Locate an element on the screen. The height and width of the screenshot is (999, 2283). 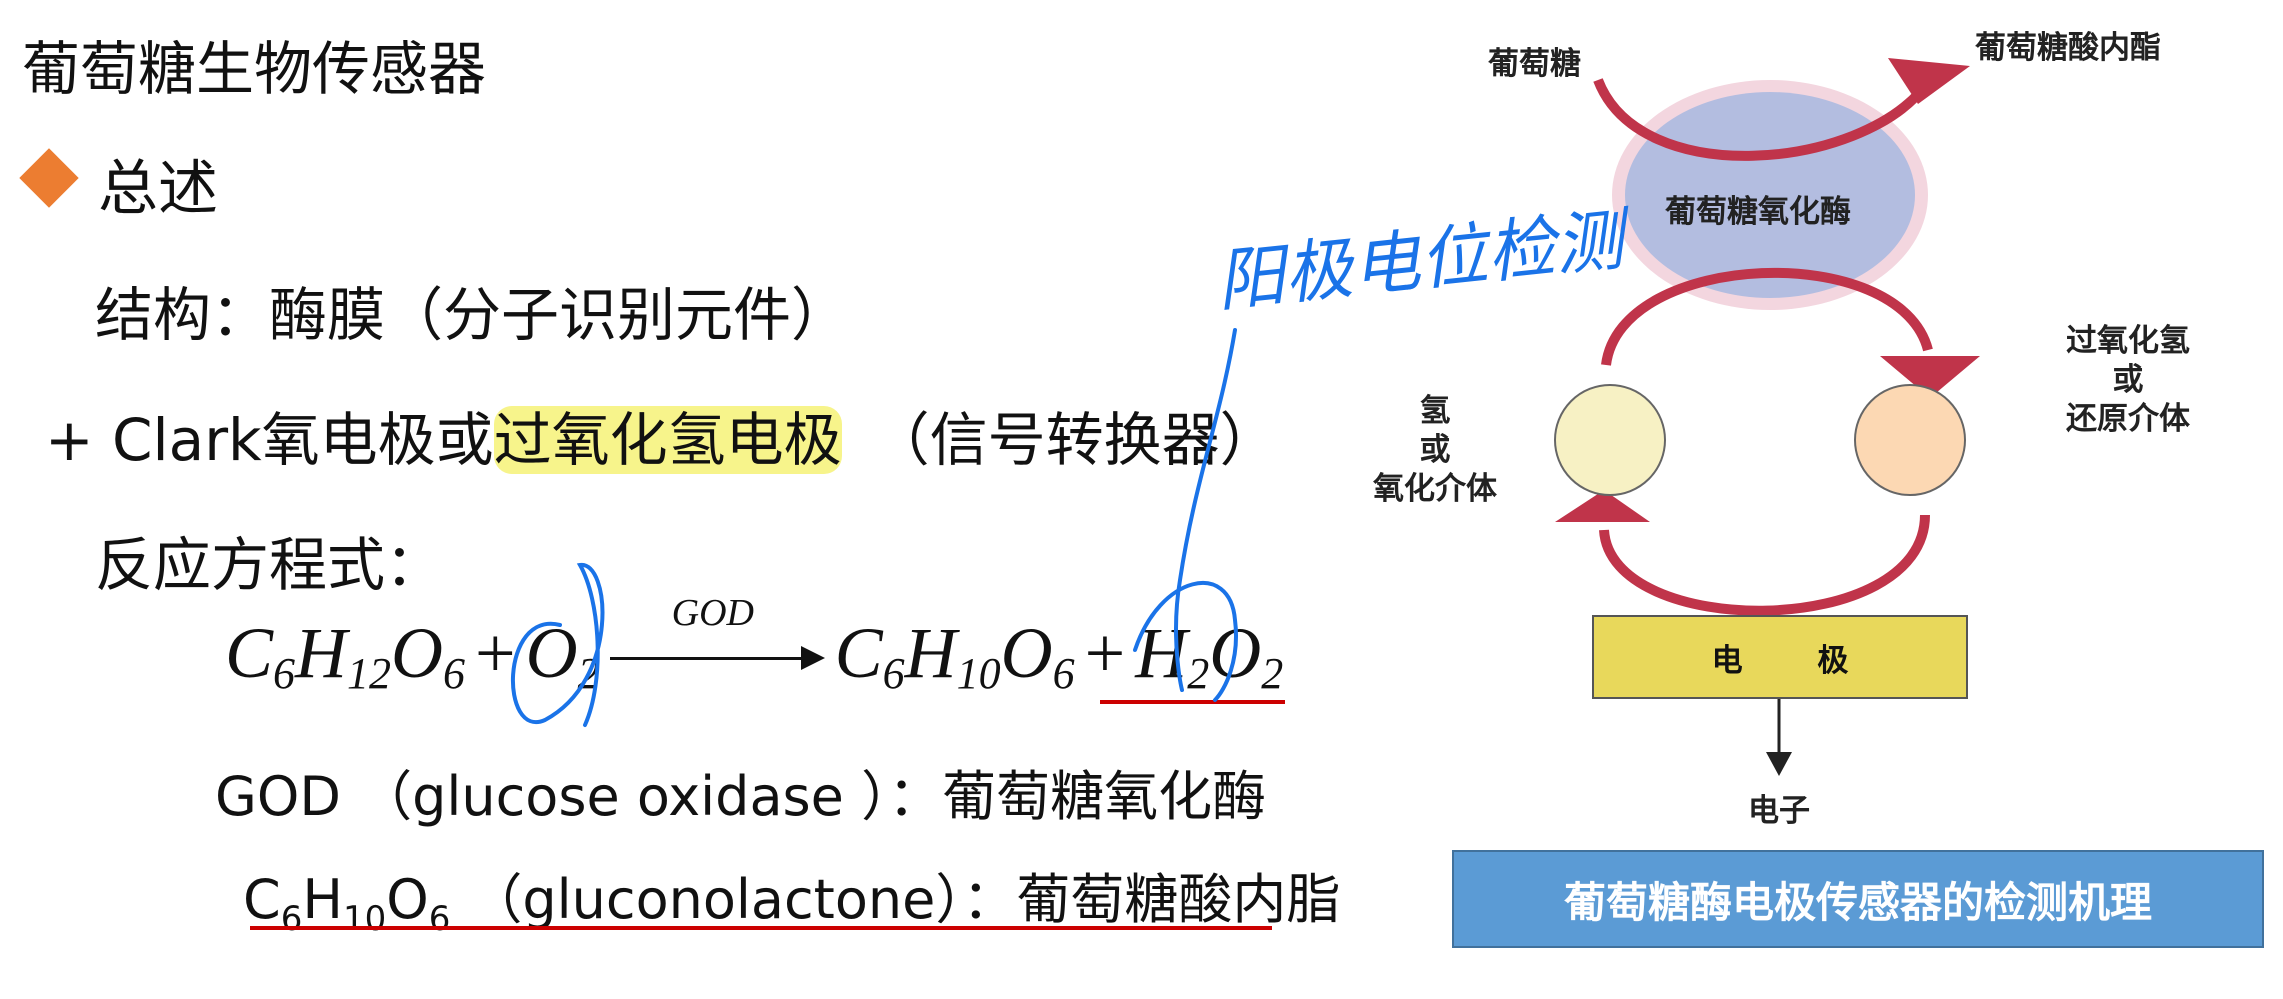
diagram-caption: 葡萄糖酶电极传感器的检测机理 is located at coordinates (1858, 899).